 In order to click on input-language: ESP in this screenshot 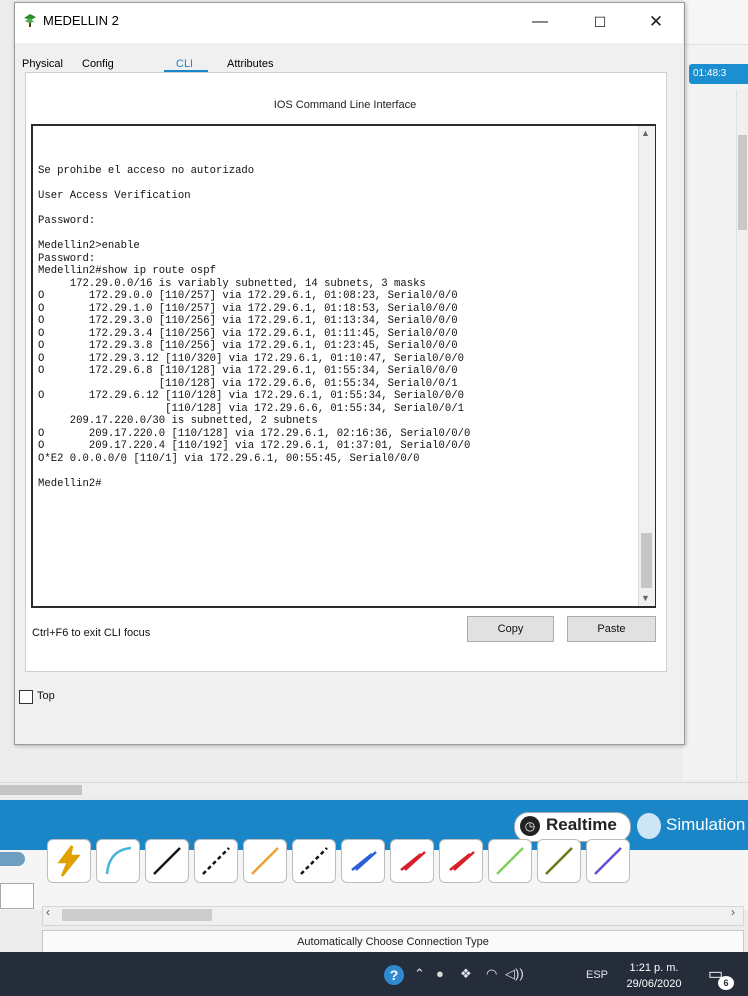, I will do `click(597, 975)`.